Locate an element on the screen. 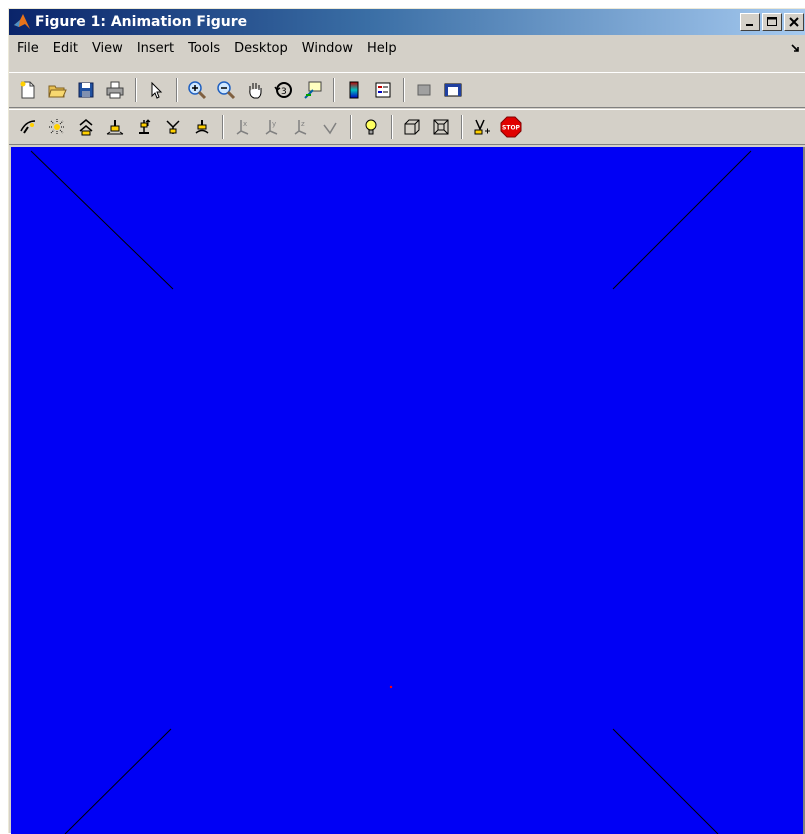 The width and height of the screenshot is (805, 834). show-plot-tools-icon is located at coordinates (453, 90).